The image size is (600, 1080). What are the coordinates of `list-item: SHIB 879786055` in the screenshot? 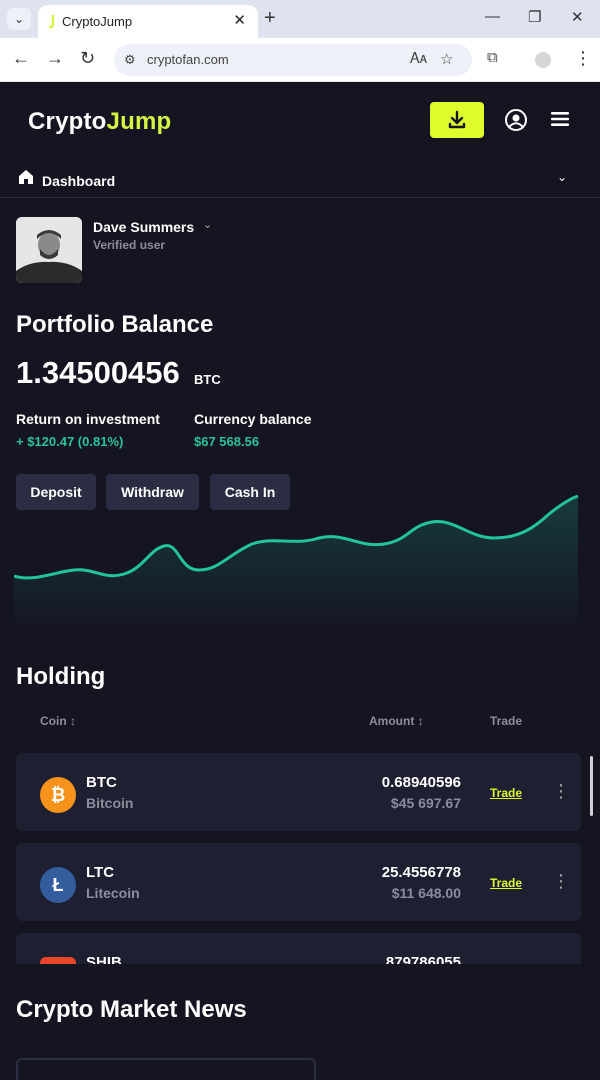 It's located at (298, 948).